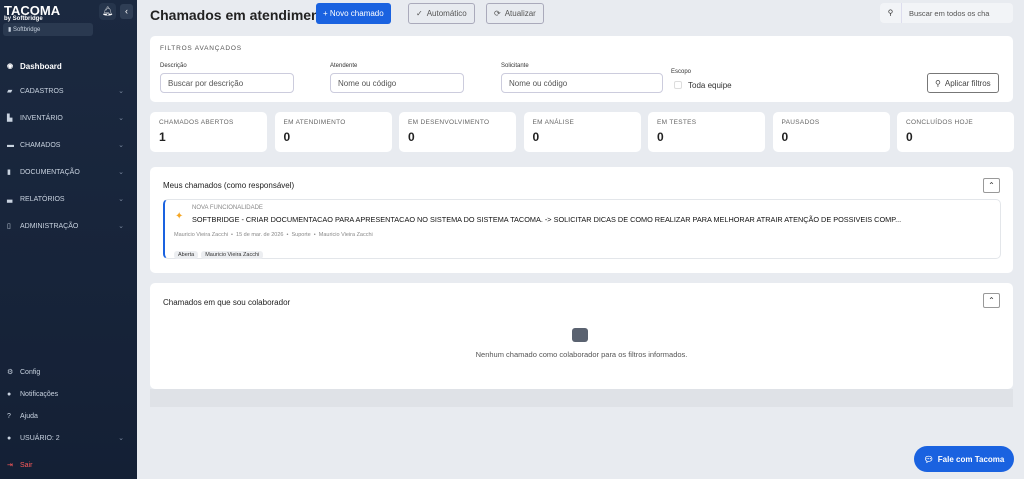 Image resolution: width=1024 pixels, height=479 pixels. I want to click on folder-icon: ▰, so click(10, 91).